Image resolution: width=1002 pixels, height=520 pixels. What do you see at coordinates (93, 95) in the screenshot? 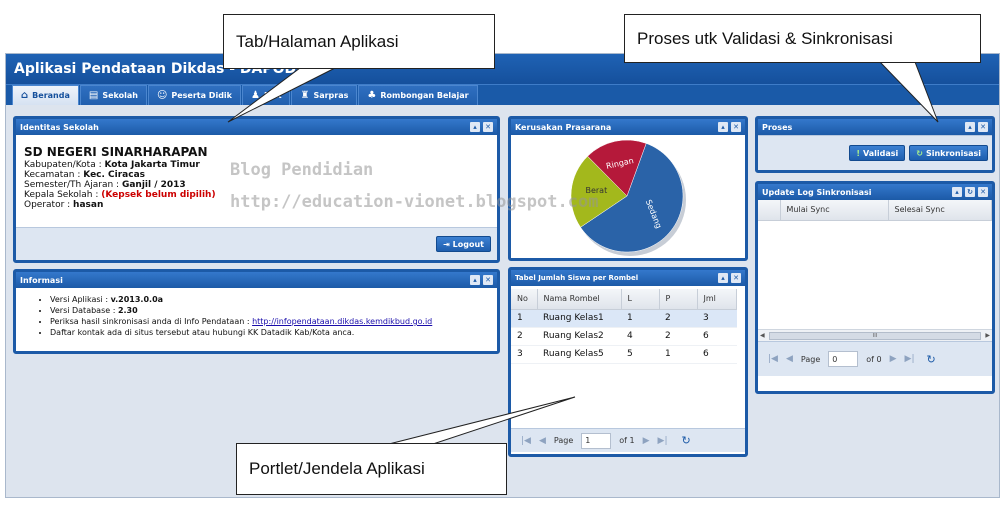
I see `school-icon: ▤` at bounding box center [93, 95].